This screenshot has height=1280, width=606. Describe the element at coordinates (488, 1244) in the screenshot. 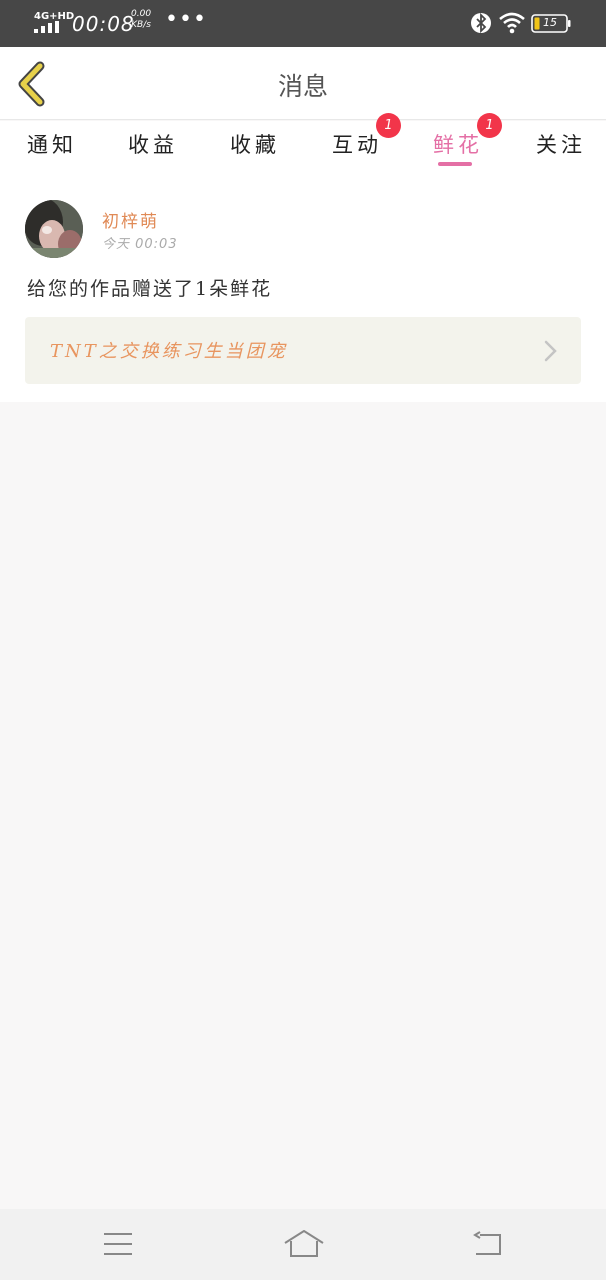

I see `back-nav-icon` at that location.